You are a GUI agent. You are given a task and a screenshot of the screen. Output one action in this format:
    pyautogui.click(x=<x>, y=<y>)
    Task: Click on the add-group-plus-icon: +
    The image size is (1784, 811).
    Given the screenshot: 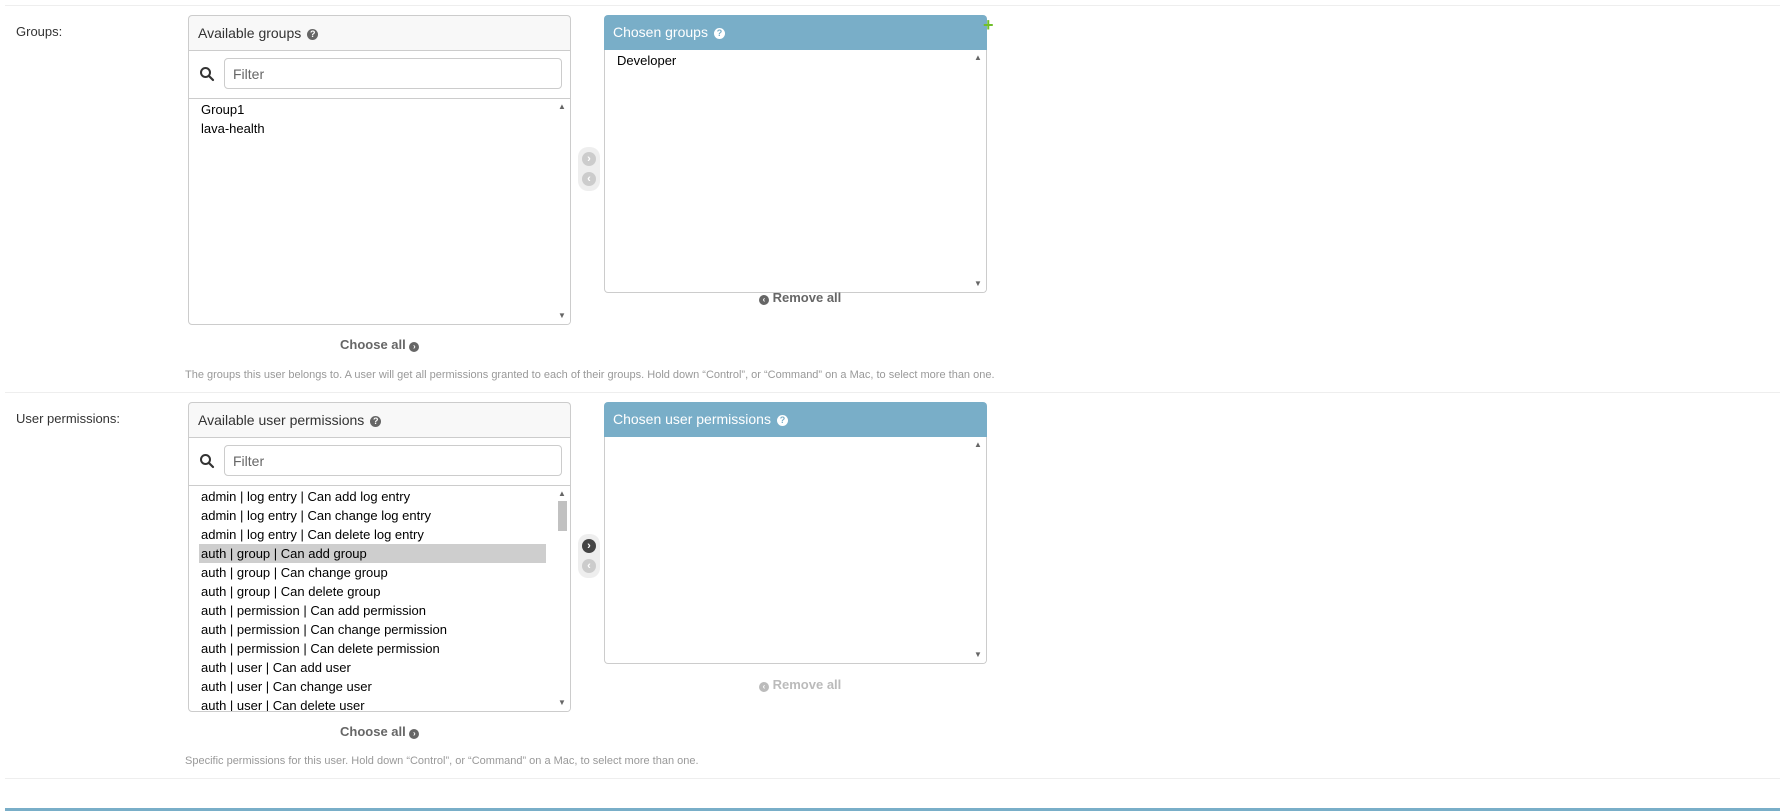 What is the action you would take?
    pyautogui.click(x=988, y=25)
    